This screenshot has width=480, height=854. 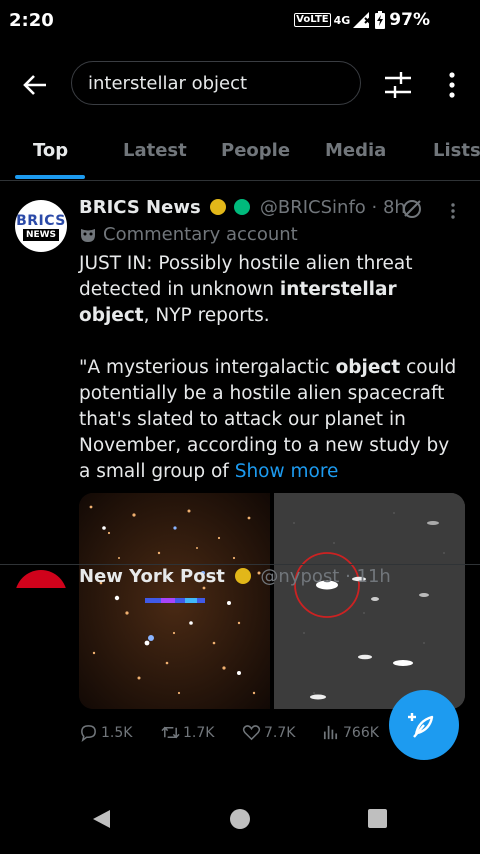 I want to click on avatar, so click(x=41, y=579).